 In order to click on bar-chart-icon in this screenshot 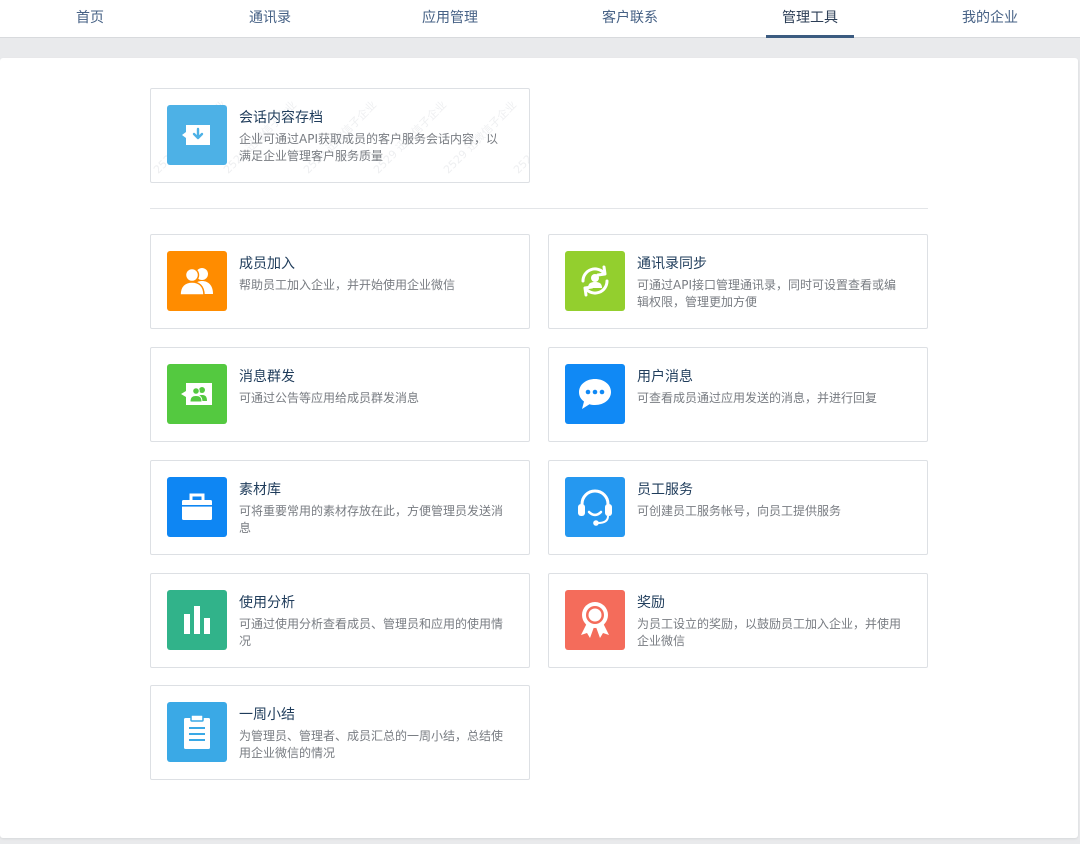, I will do `click(197, 620)`.